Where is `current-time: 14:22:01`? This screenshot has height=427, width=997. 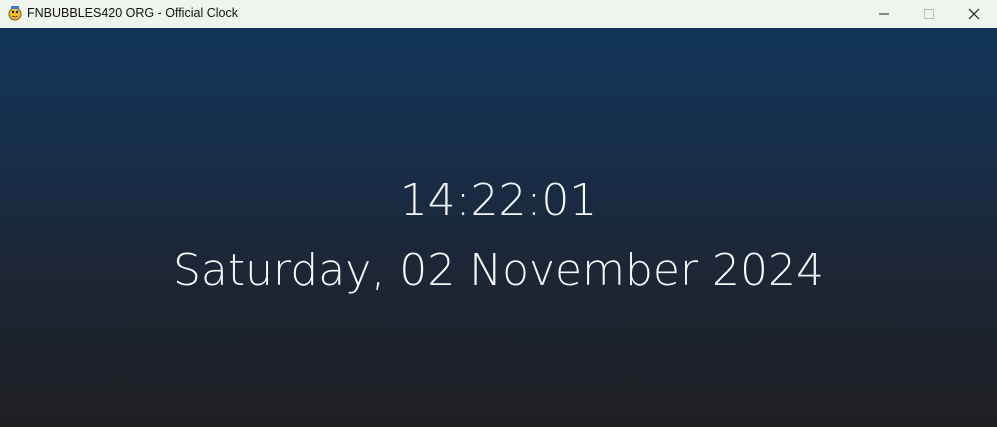
current-time: 14:22:01 is located at coordinates (498, 200).